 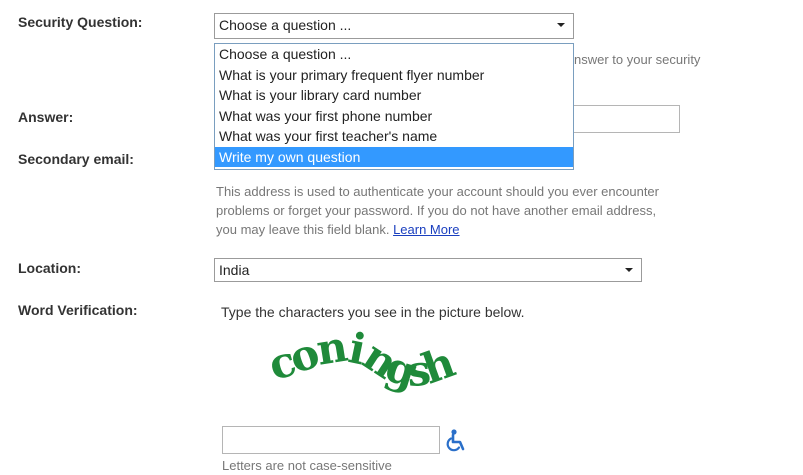 What do you see at coordinates (637, 59) in the screenshot?
I see `security-question-help: nswer to your security` at bounding box center [637, 59].